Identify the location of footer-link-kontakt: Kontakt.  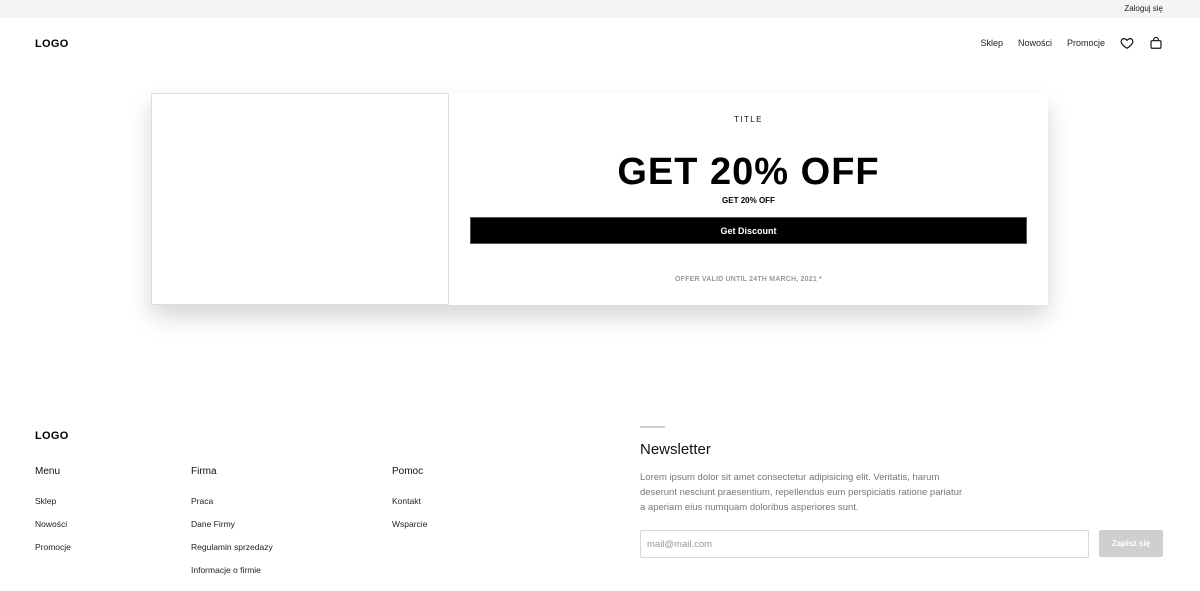
(409, 507).